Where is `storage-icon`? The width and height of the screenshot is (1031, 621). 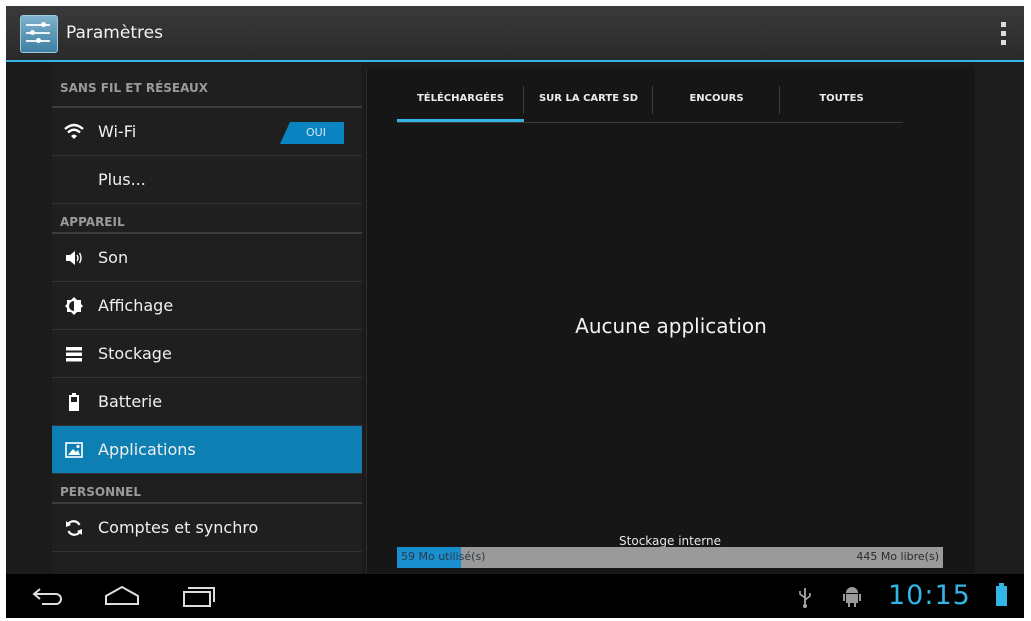
storage-icon is located at coordinates (74, 354).